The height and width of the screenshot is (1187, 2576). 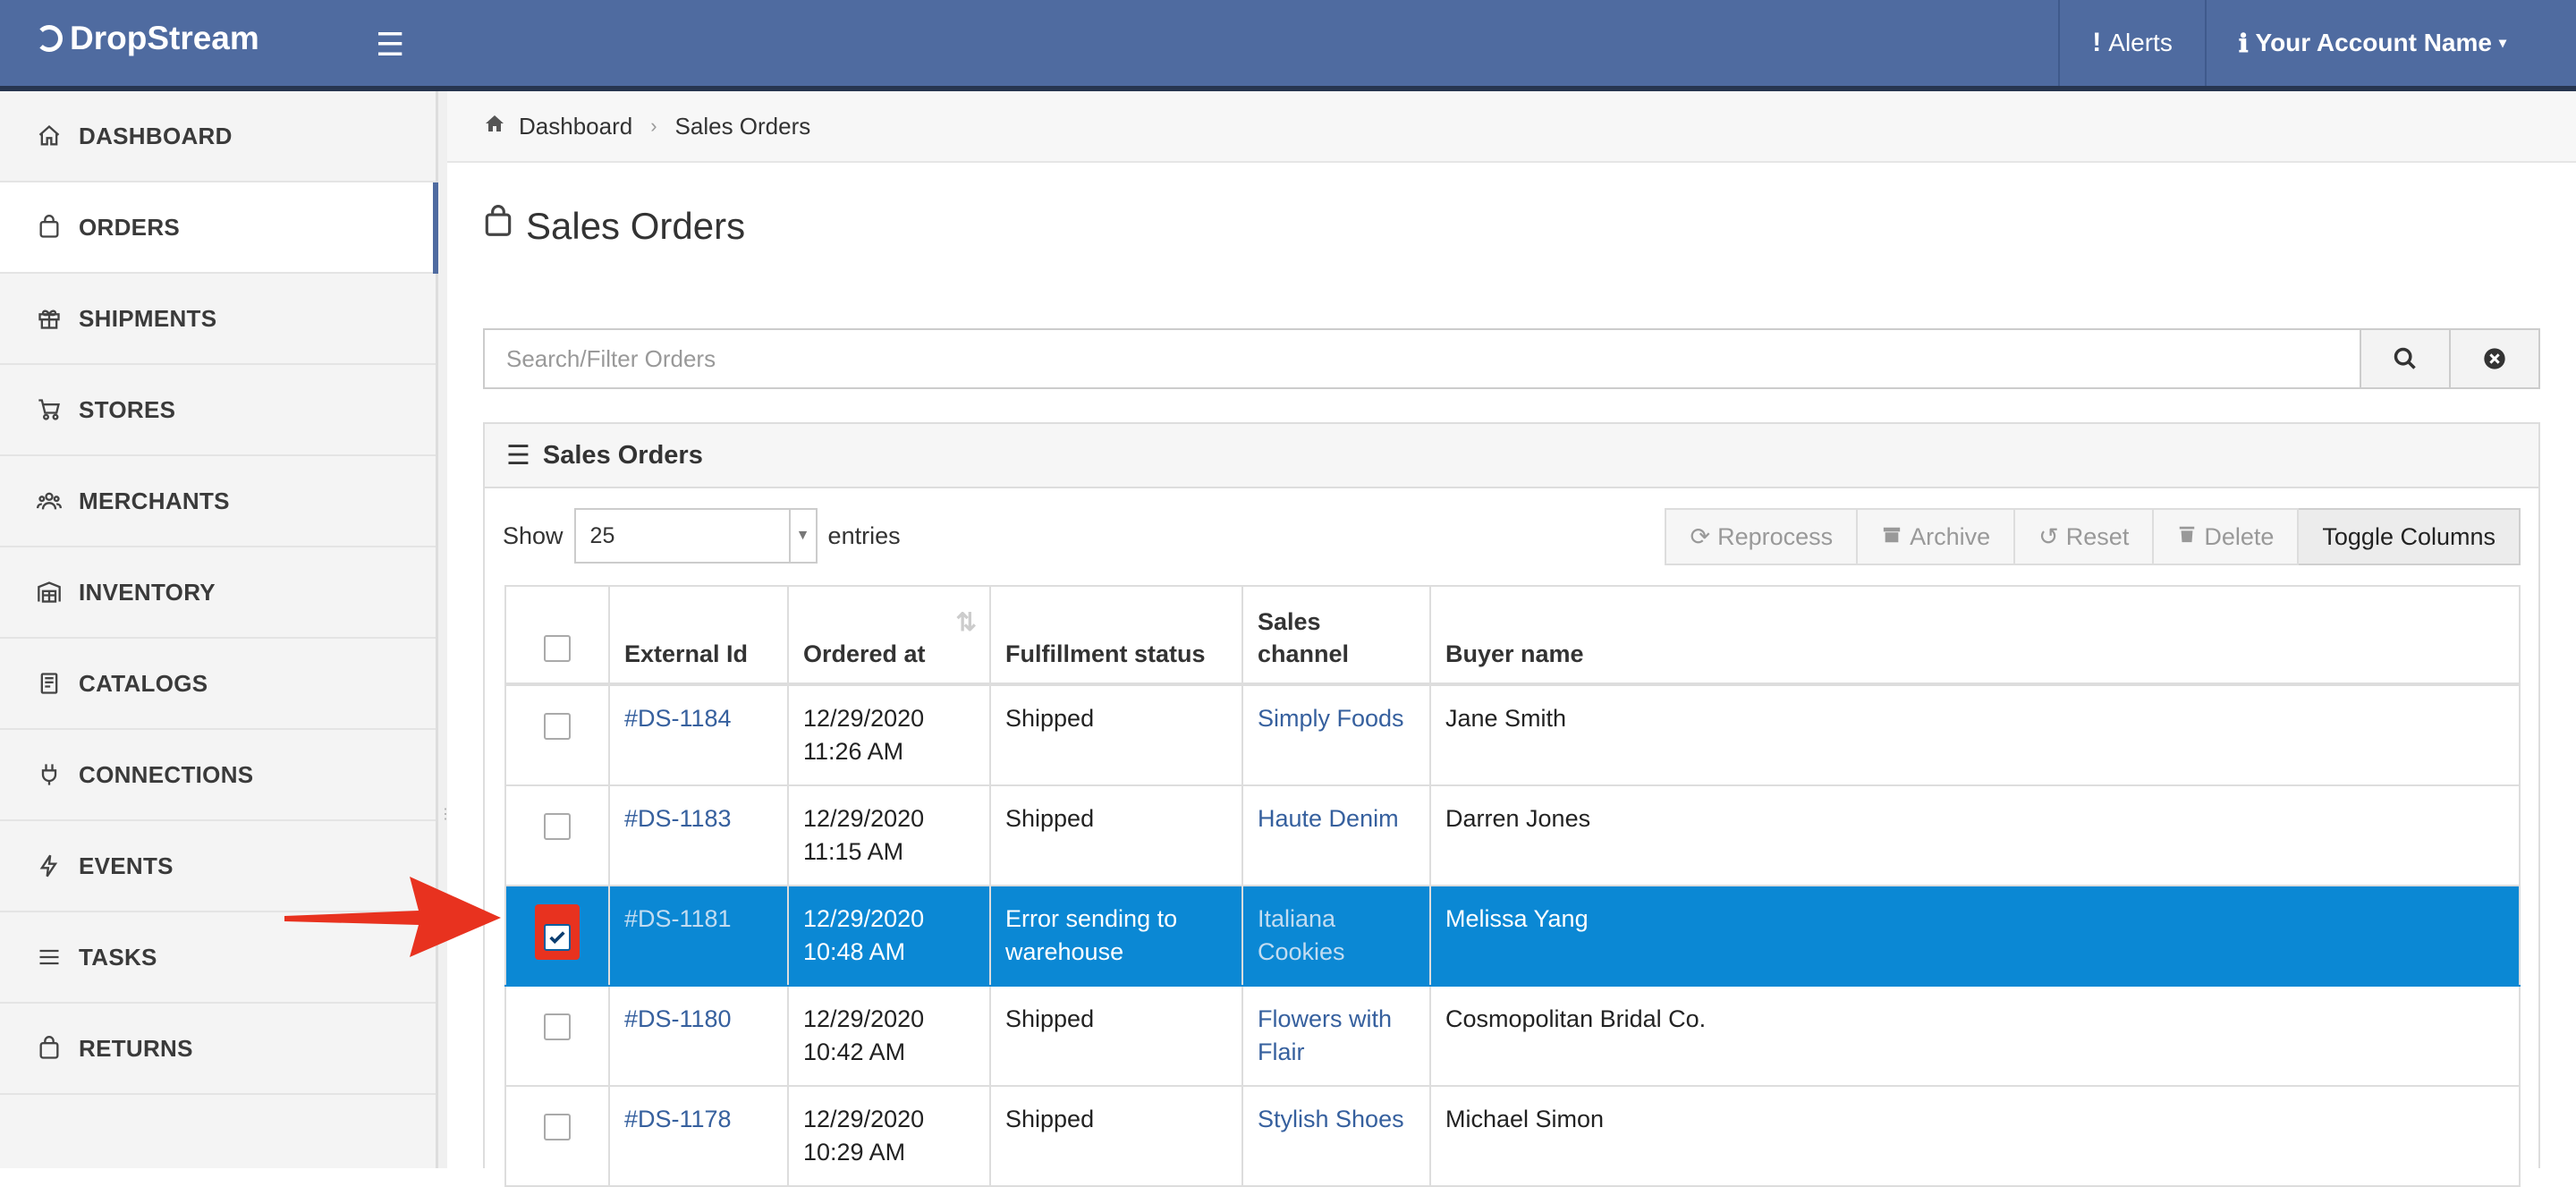 What do you see at coordinates (218, 1050) in the screenshot?
I see `sidebar-item-returns: RETURNS` at bounding box center [218, 1050].